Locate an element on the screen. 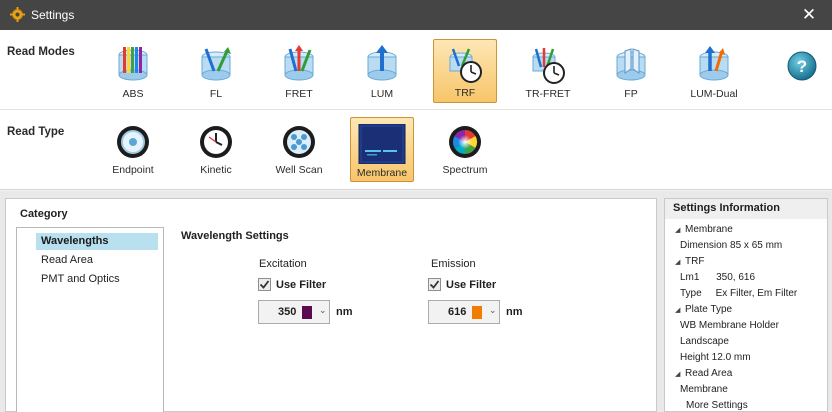 The image size is (832, 412). mode-tr-fret-label: TR-FRET is located at coordinates (548, 94).